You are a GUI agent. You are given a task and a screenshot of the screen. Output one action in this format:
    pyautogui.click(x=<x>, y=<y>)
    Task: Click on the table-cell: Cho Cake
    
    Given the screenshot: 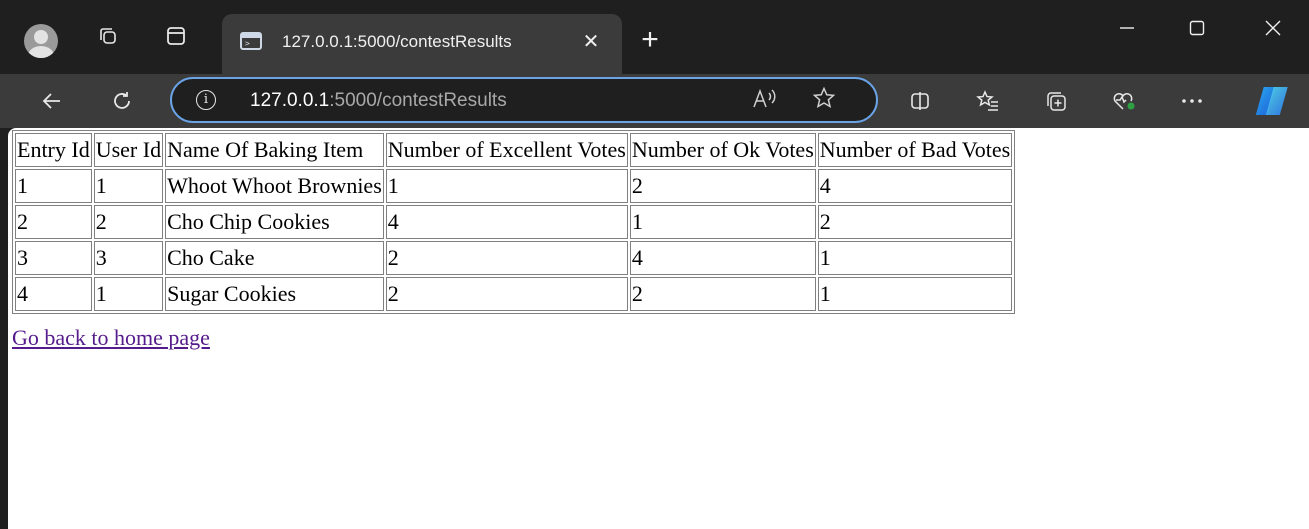 What is the action you would take?
    pyautogui.click(x=274, y=258)
    